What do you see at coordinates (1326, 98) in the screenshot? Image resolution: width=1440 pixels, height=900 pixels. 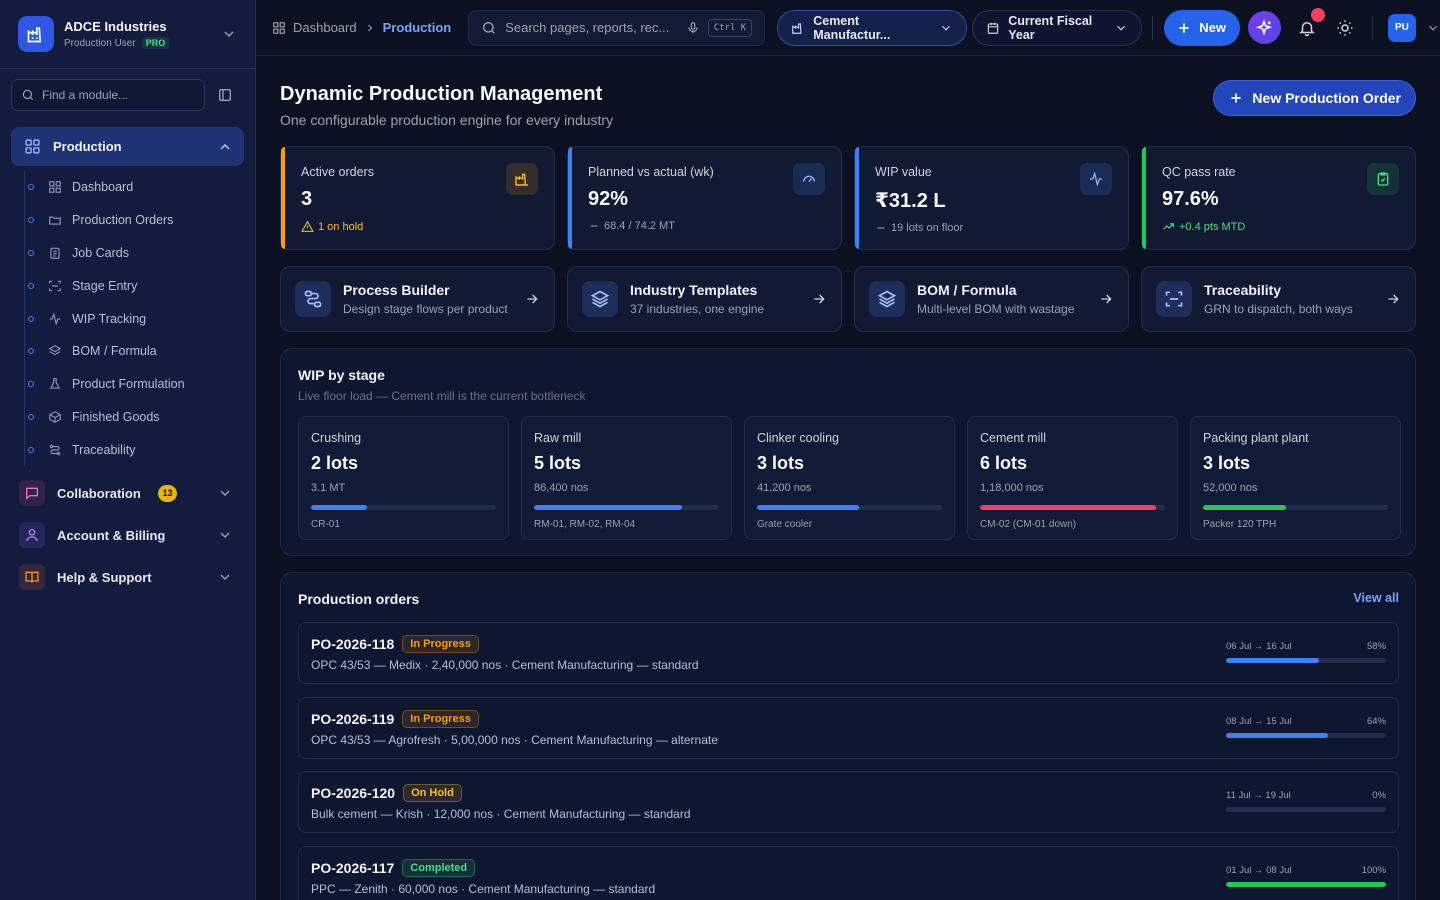 I see `button-label: New Production Order` at bounding box center [1326, 98].